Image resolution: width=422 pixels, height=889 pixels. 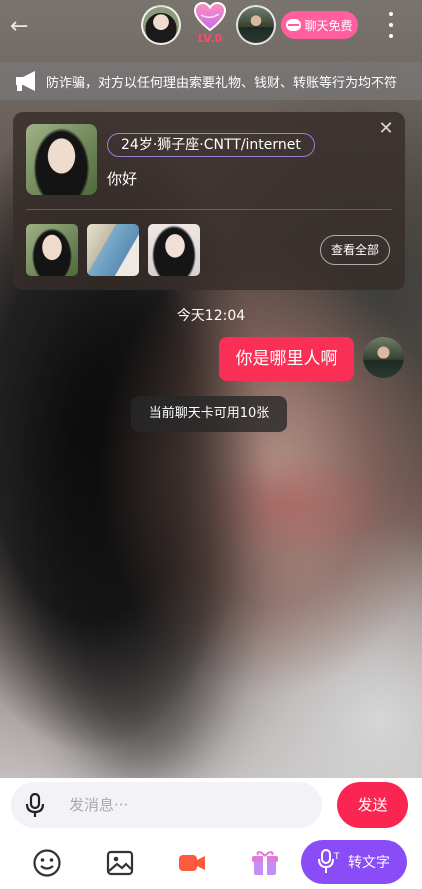 I want to click on chat-free-label: 聊天免费, so click(x=328, y=25).